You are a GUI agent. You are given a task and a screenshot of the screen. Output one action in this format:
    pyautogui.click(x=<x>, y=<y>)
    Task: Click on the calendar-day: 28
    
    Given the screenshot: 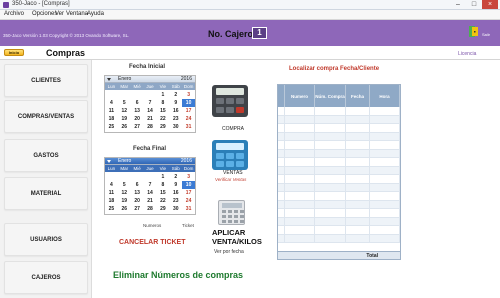 What is the action you would take?
    pyautogui.click(x=150, y=209)
    